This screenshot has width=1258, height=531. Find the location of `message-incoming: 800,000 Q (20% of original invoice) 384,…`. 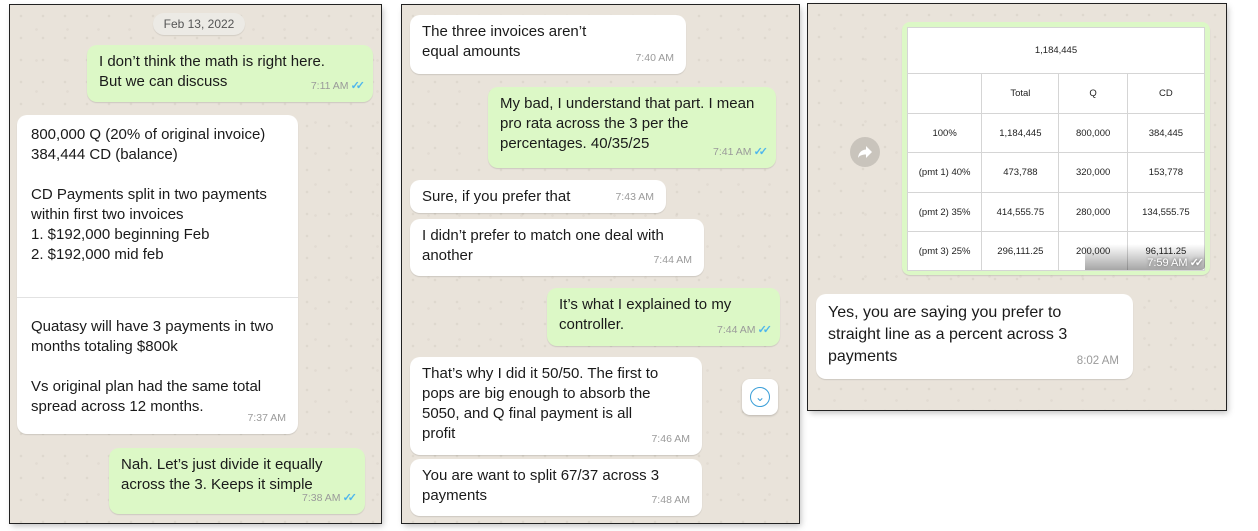

message-incoming: 800,000 Q (20% of original invoice) 384,… is located at coordinates (157, 274).